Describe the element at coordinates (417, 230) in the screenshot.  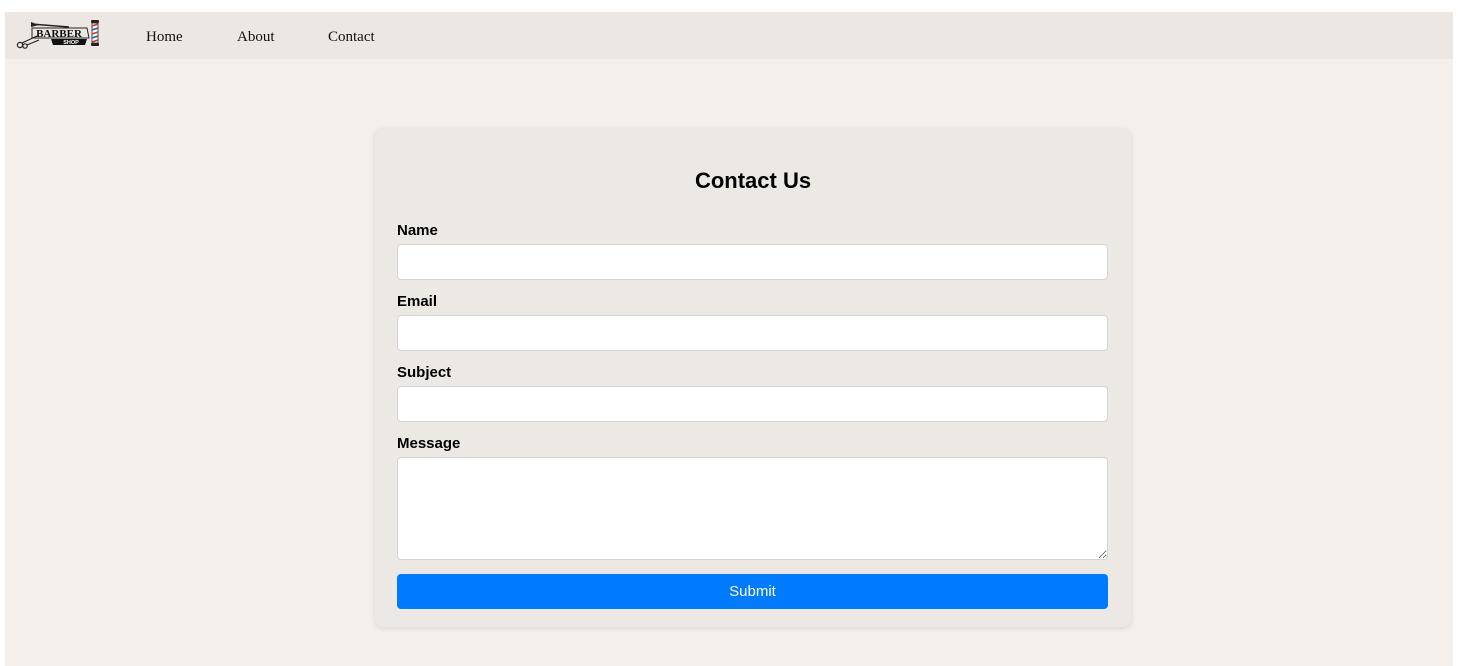
I see `name-label: Name` at that location.